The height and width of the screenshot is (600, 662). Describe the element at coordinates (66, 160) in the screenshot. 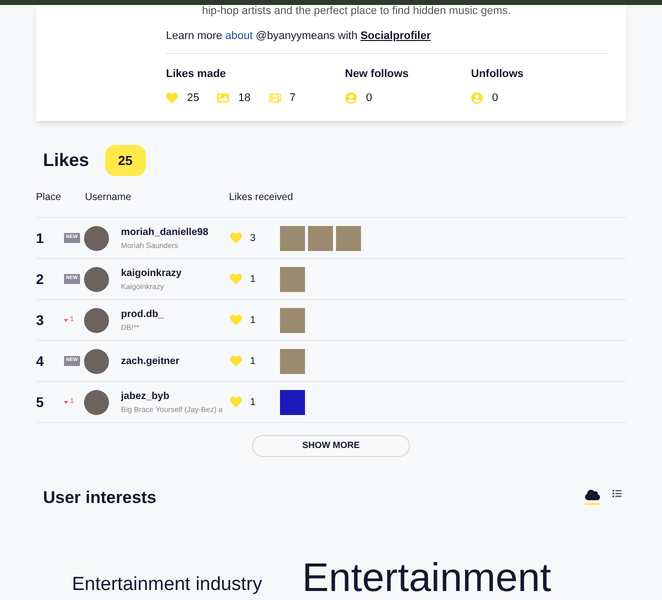

I see `likes-title: Likes` at that location.